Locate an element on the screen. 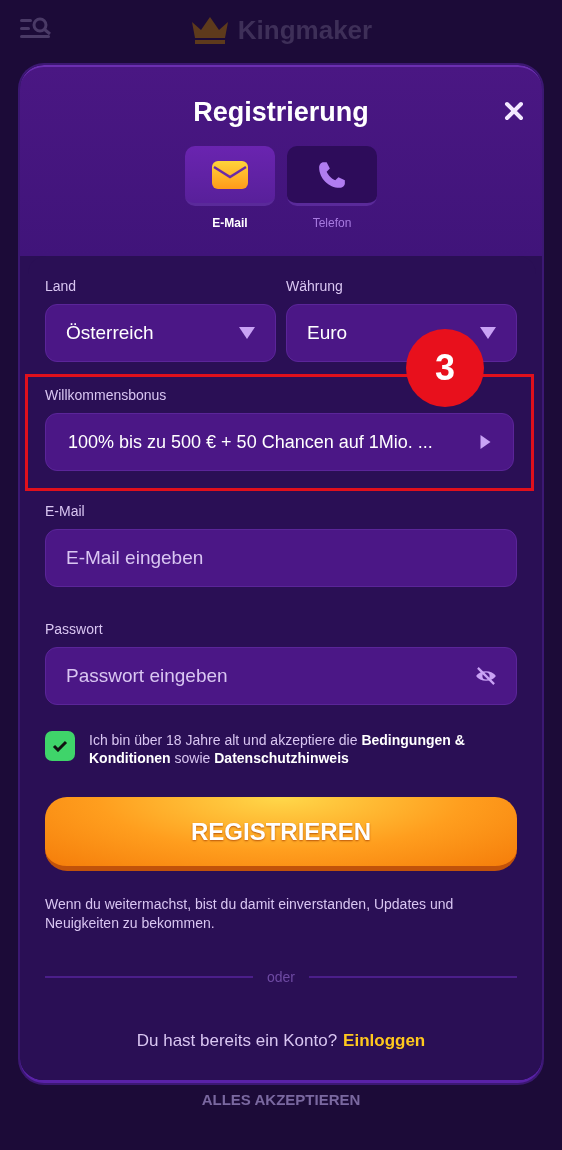 The width and height of the screenshot is (562, 1150). terms-checkbox is located at coordinates (60, 746).